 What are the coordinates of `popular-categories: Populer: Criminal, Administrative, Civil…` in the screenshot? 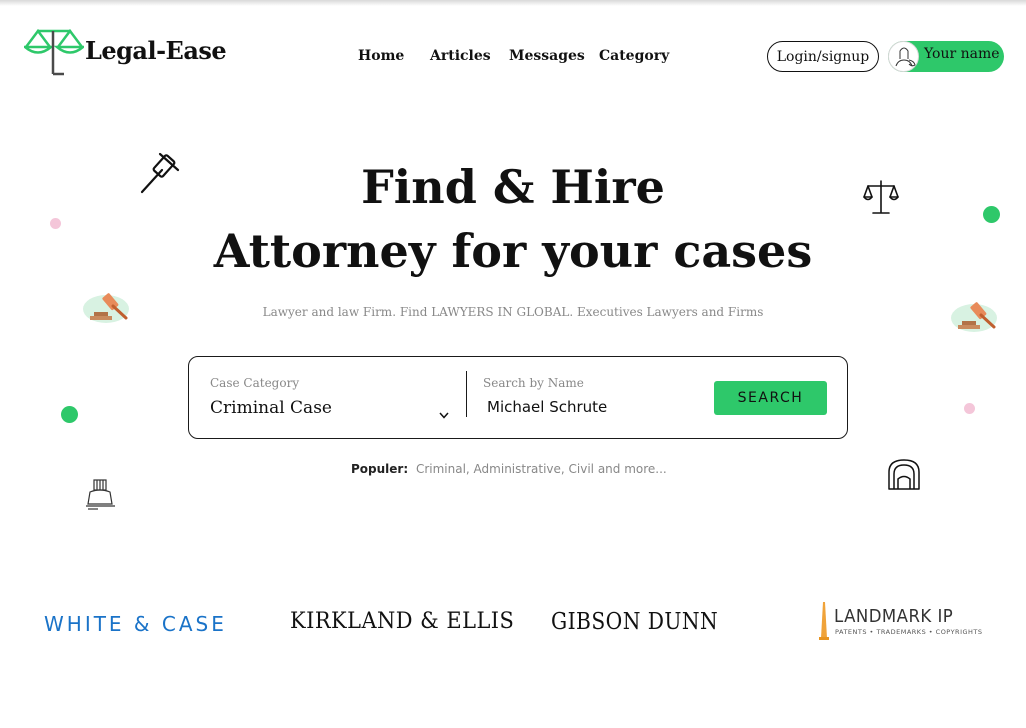 It's located at (509, 469).